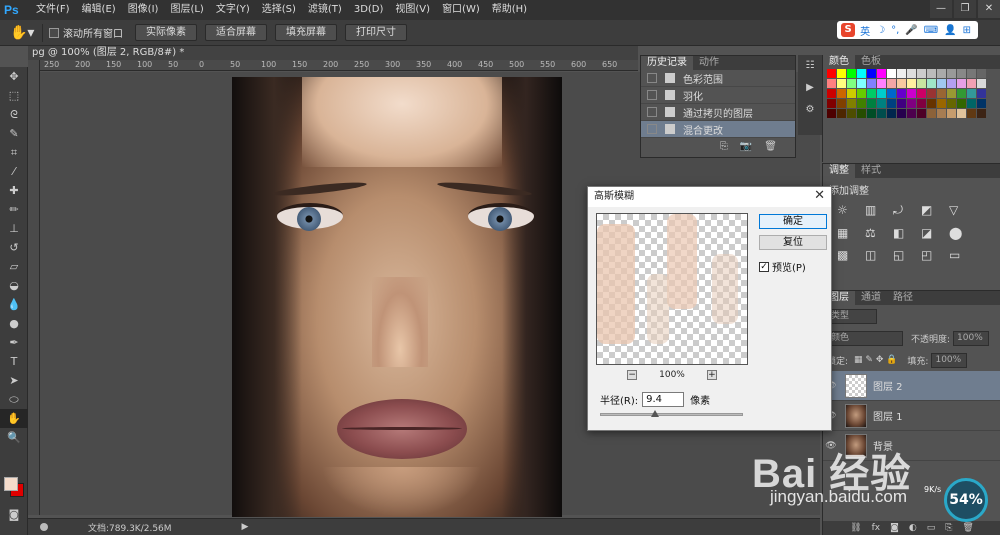 Image resolution: width=1000 pixels, height=535 pixels. Describe the element at coordinates (967, 30) in the screenshot. I see `grid-icon: ⊞` at that location.